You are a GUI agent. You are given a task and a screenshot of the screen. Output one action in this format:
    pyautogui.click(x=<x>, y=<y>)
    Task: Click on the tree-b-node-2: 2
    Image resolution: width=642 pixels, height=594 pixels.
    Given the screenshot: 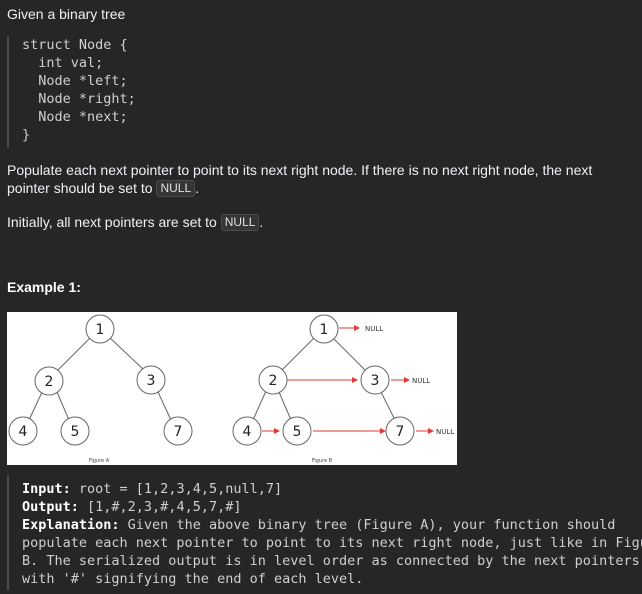 What is the action you would take?
    pyautogui.click(x=273, y=381)
    